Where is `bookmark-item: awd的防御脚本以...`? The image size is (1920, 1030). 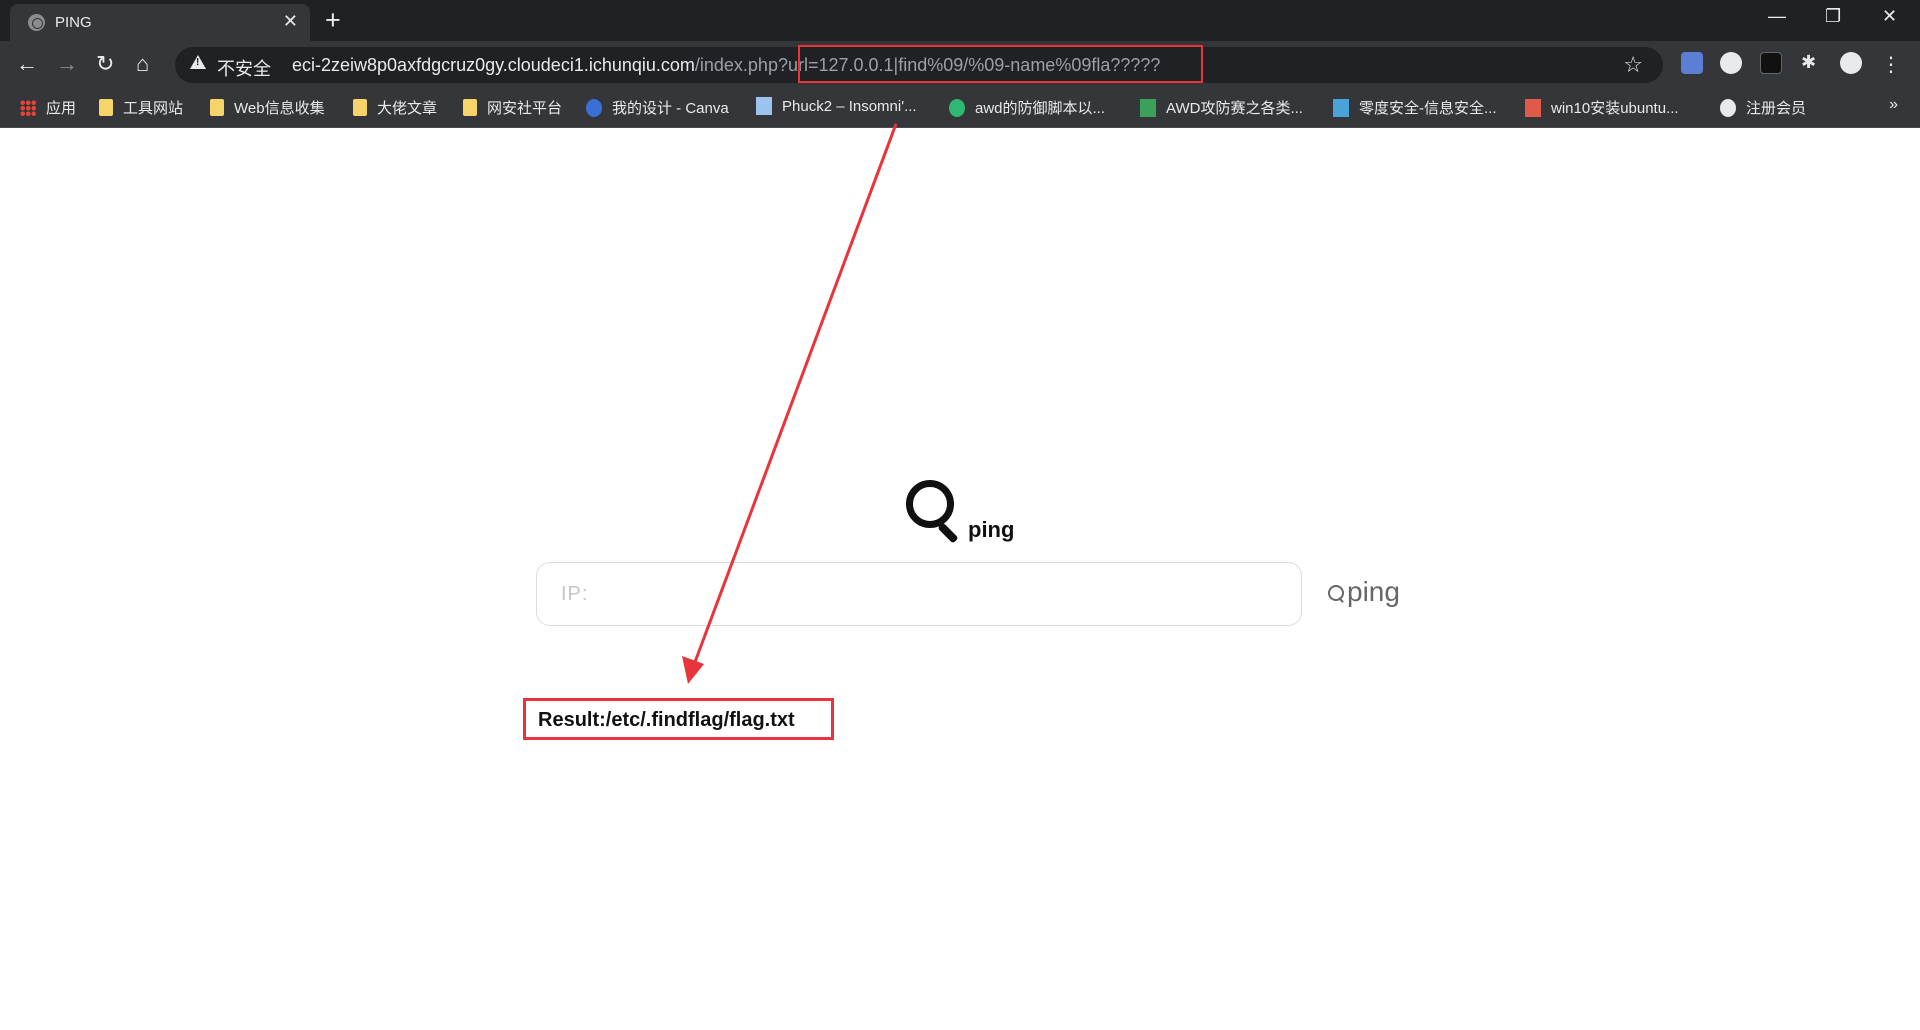 bookmark-item: awd的防御脚本以... is located at coordinates (1027, 107).